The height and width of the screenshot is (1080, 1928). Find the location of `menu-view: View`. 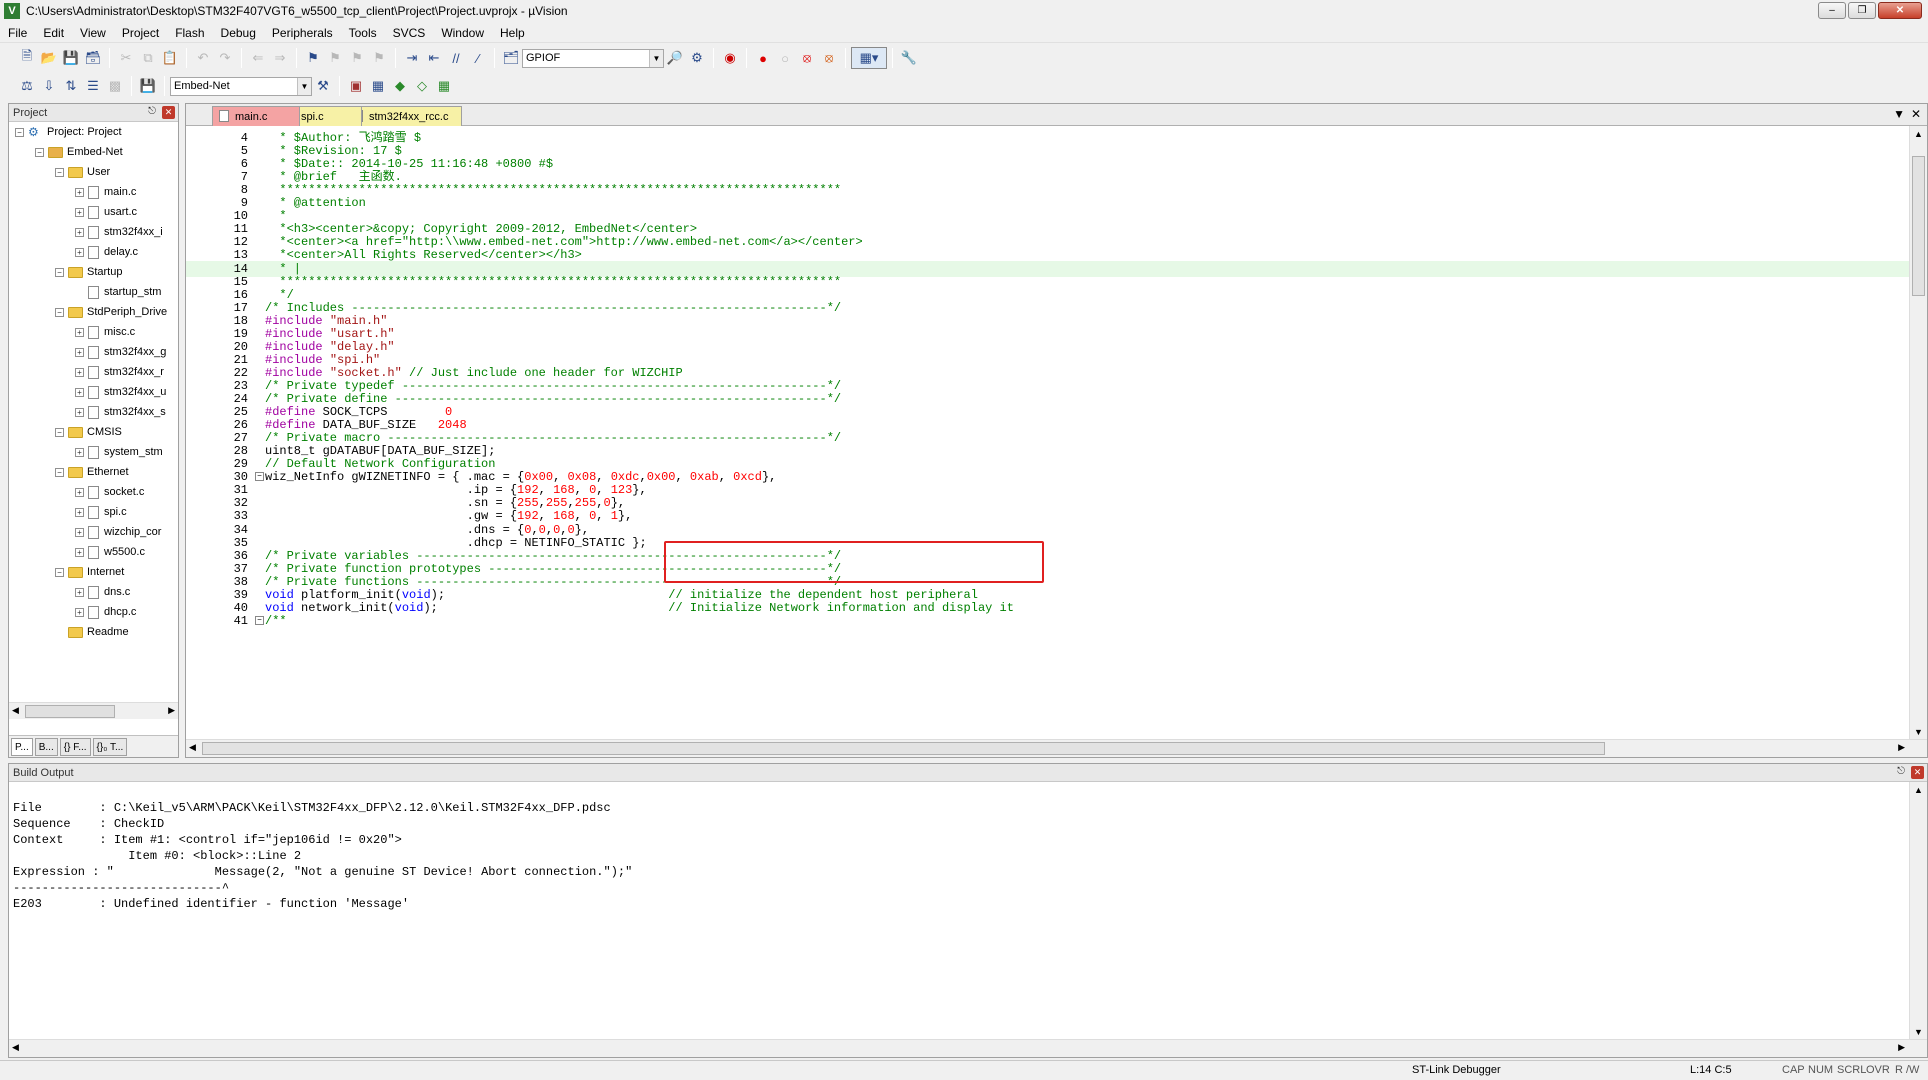

menu-view: View is located at coordinates (93, 33).